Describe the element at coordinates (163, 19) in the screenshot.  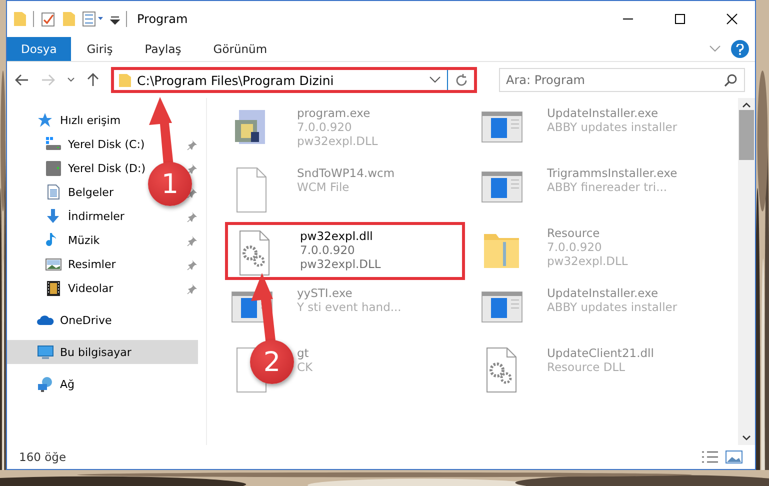
I see `window-title: Program` at that location.